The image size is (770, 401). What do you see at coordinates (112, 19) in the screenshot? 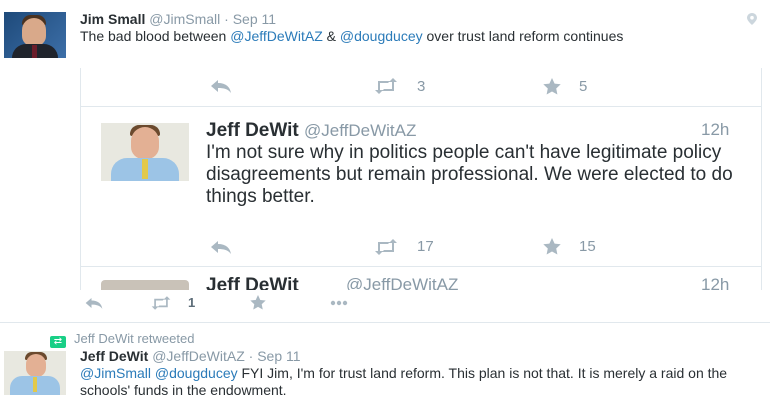
I see `author-name: Jim Small` at bounding box center [112, 19].